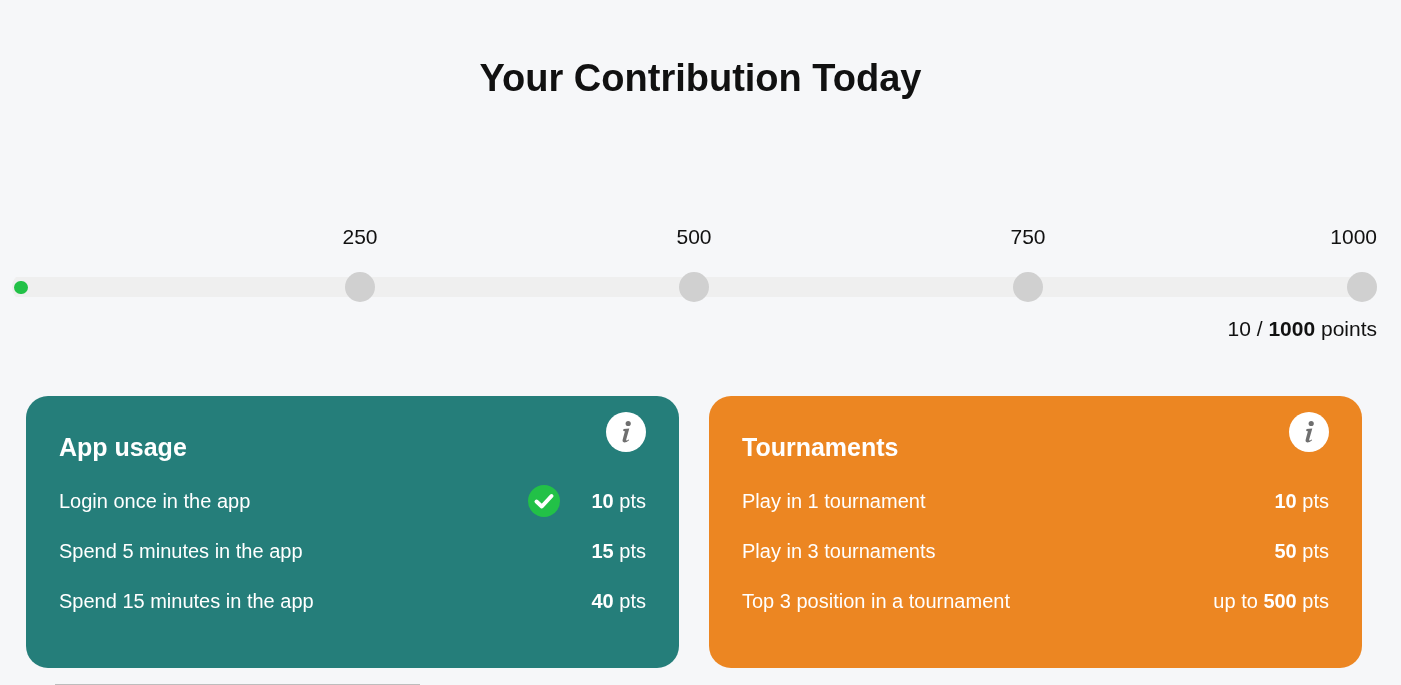  What do you see at coordinates (181, 551) in the screenshot?
I see `task-label: Spend 5 minutes in the app` at bounding box center [181, 551].